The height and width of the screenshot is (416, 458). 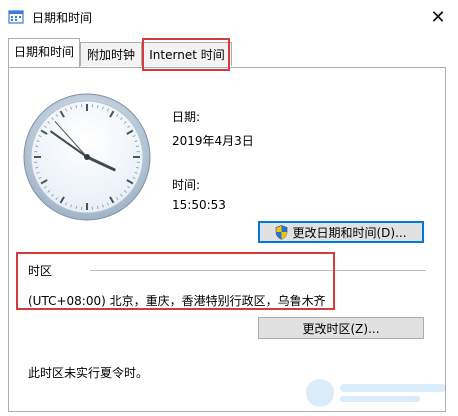 What do you see at coordinates (62, 18) in the screenshot?
I see `window-title: 日期和时间` at bounding box center [62, 18].